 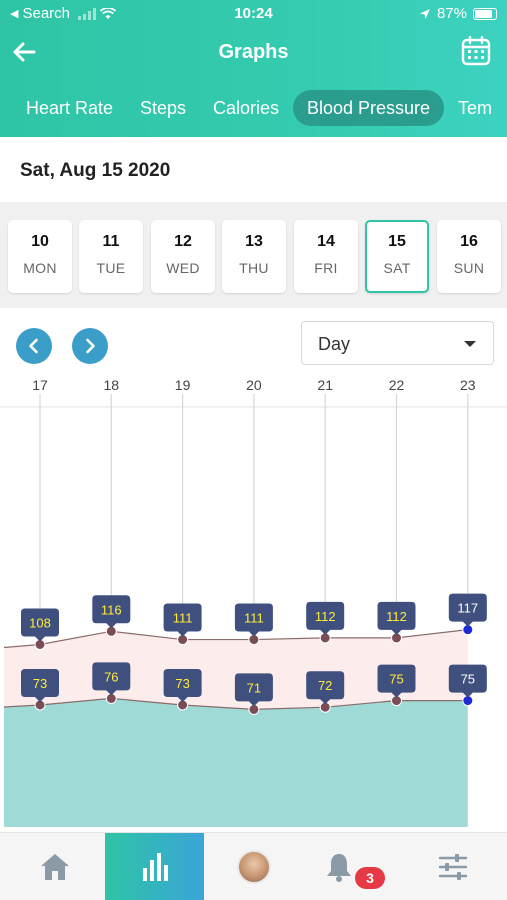 I want to click on tab-calories: Calories, so click(x=246, y=108).